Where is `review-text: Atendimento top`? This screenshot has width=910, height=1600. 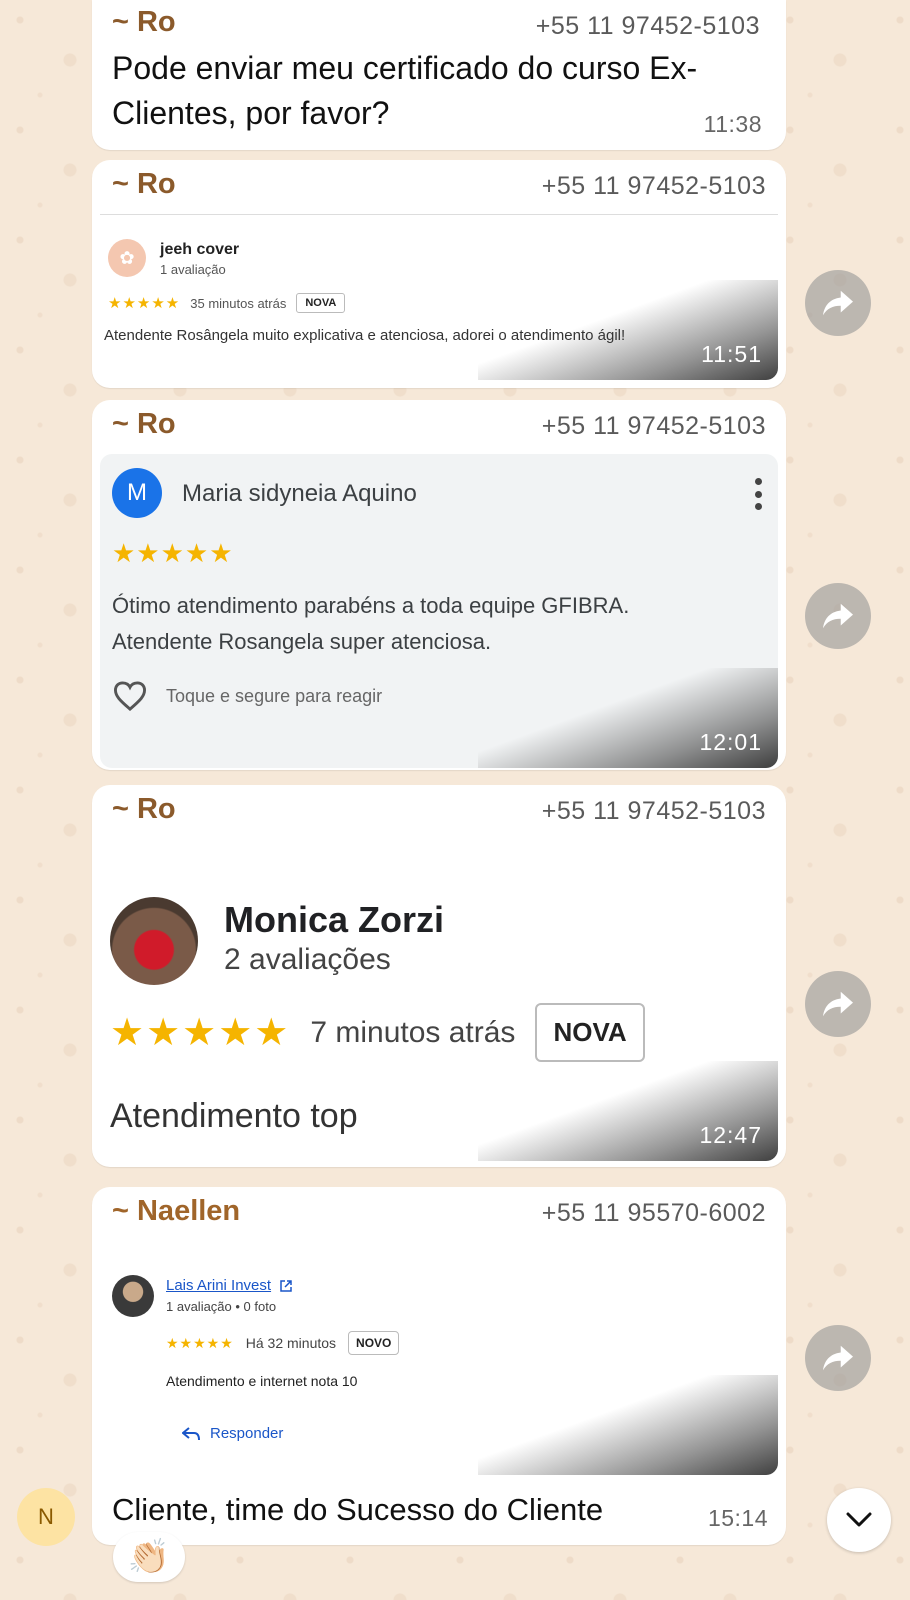
review-text: Atendimento top is located at coordinates (234, 1116).